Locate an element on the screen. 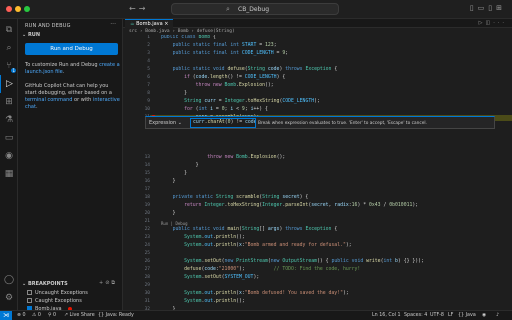 The width and height of the screenshot is (512, 320). sidebar-title: RUN AND DEBUG is located at coordinates (48, 26).